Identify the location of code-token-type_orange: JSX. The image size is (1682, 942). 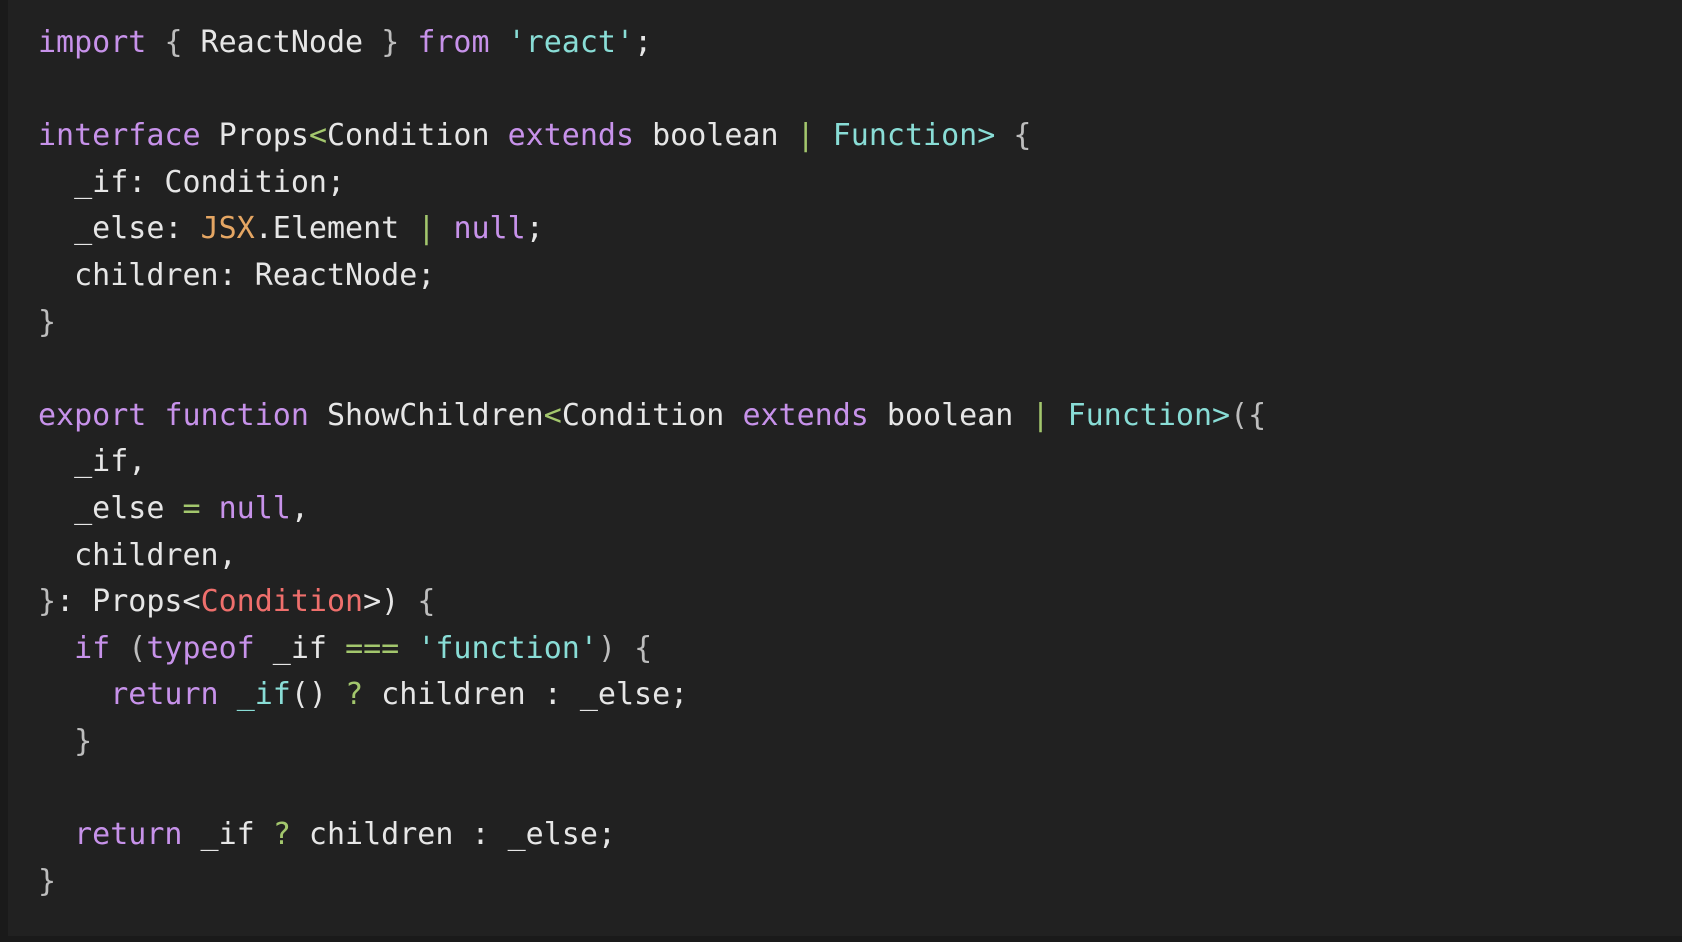
(227, 229).